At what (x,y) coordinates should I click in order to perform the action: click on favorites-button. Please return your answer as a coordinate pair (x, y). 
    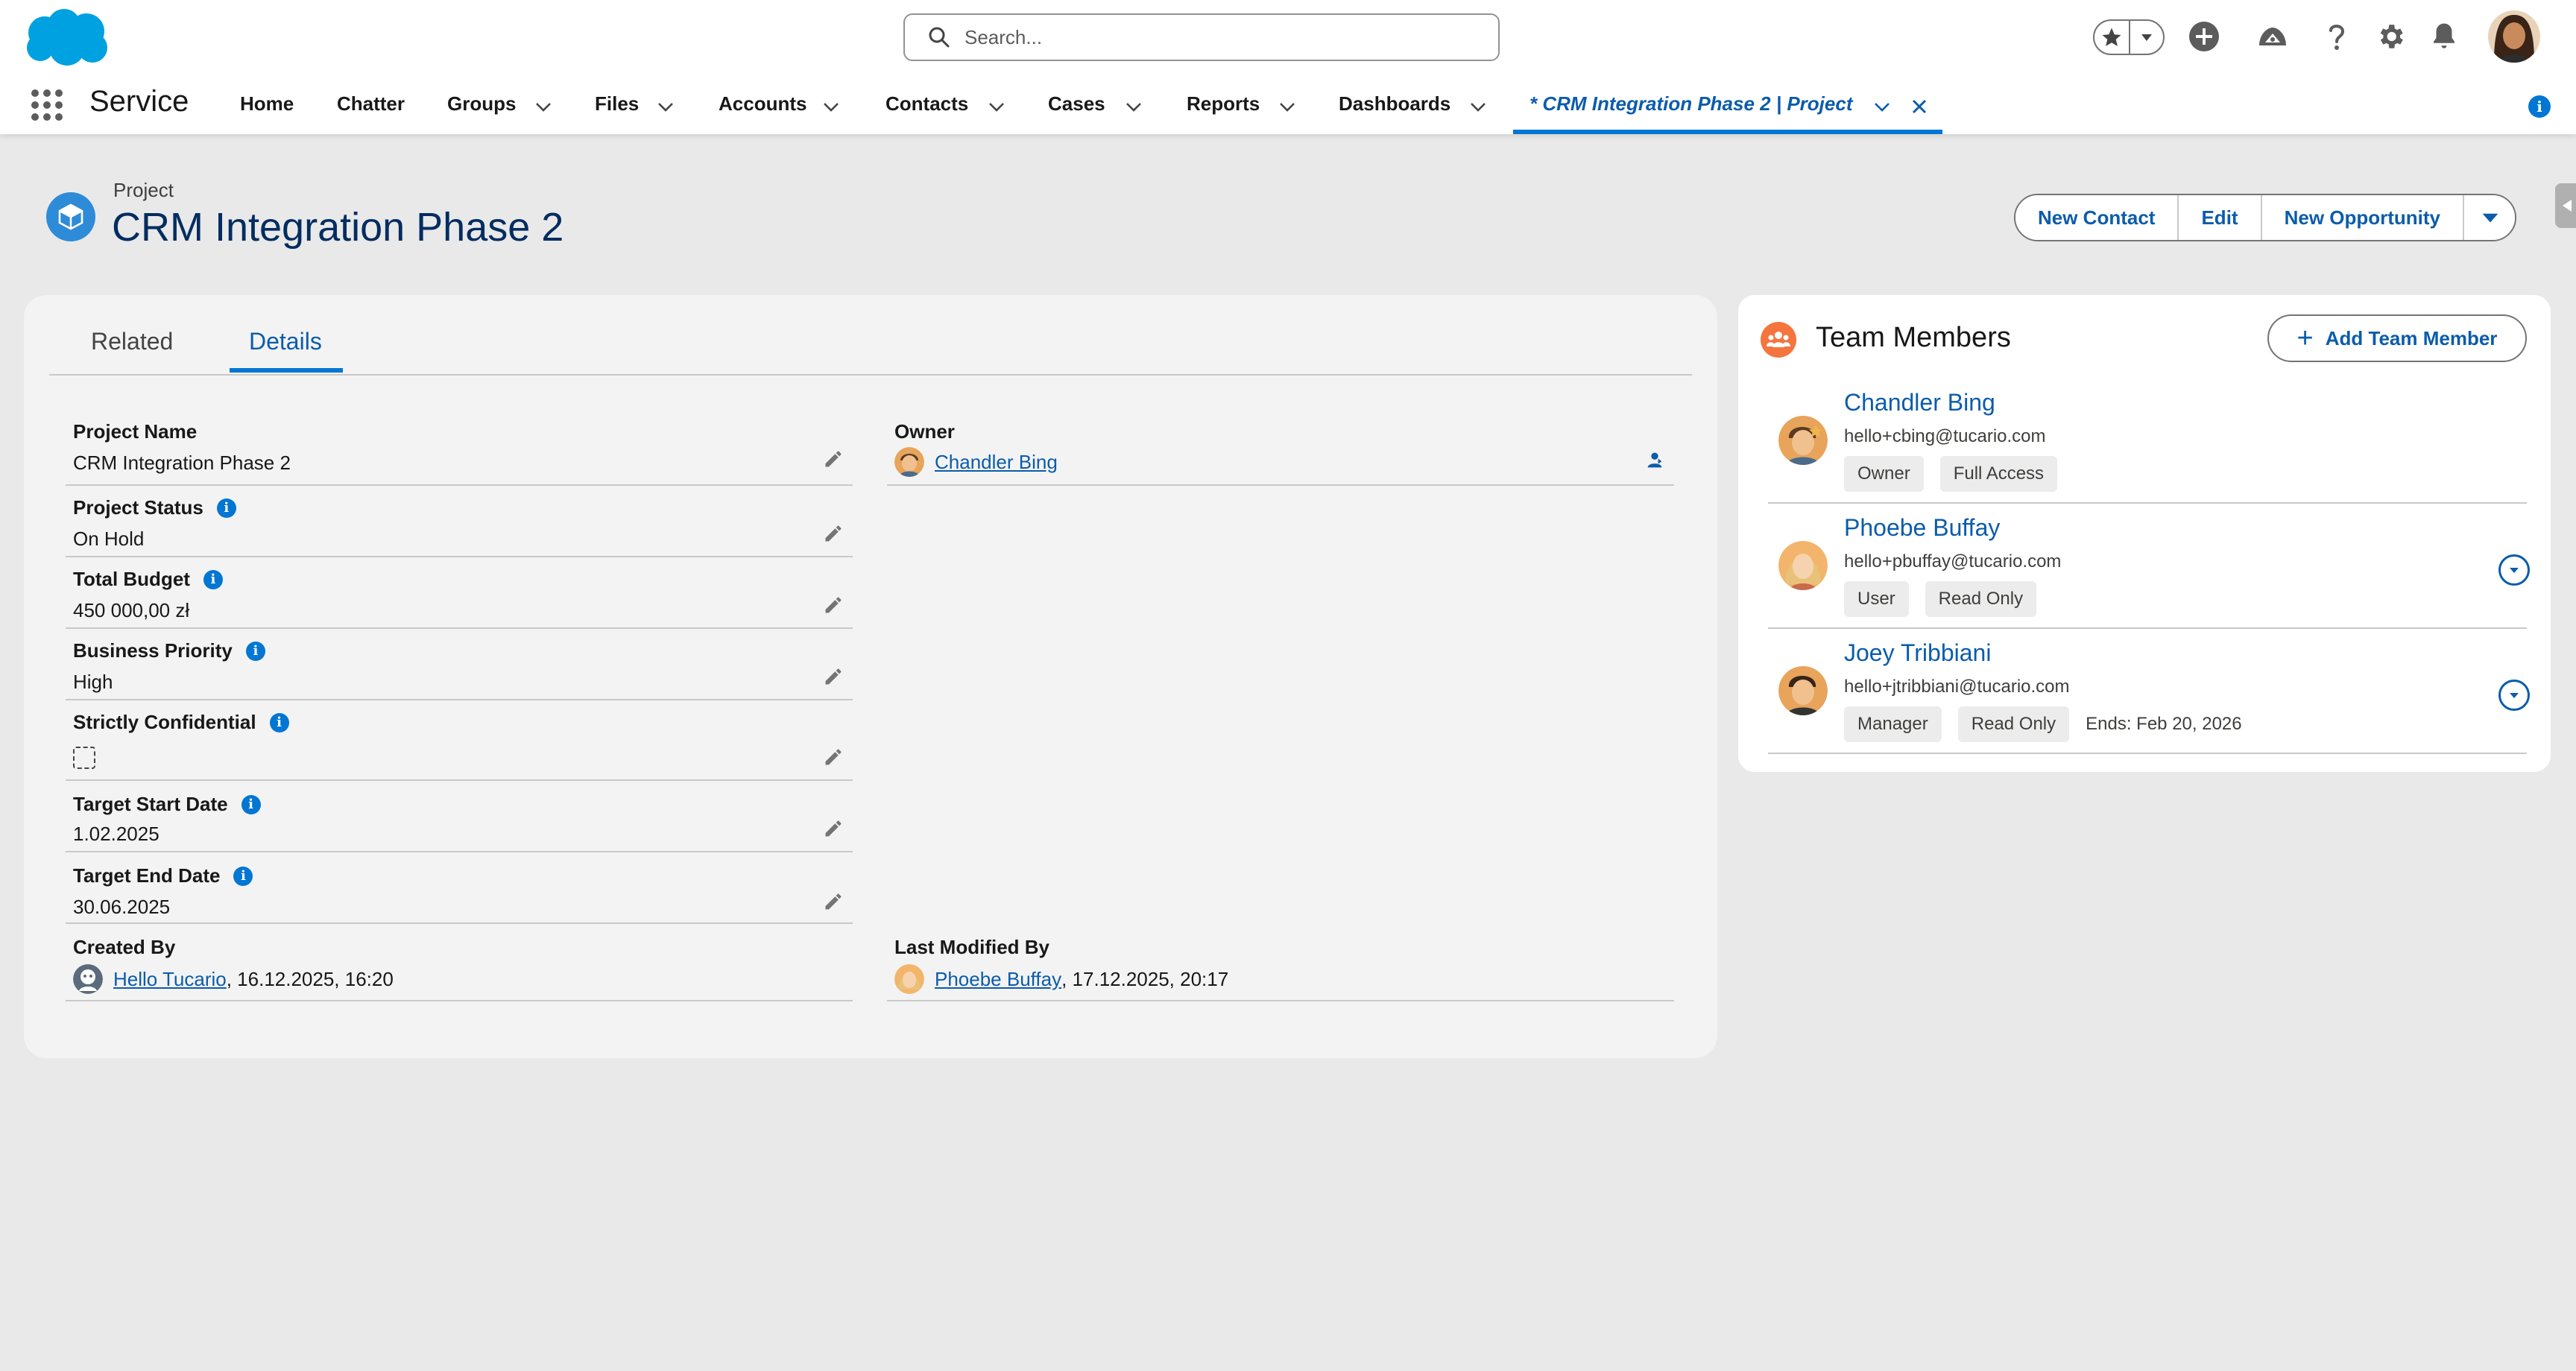
    Looking at the image, I should click on (2111, 37).